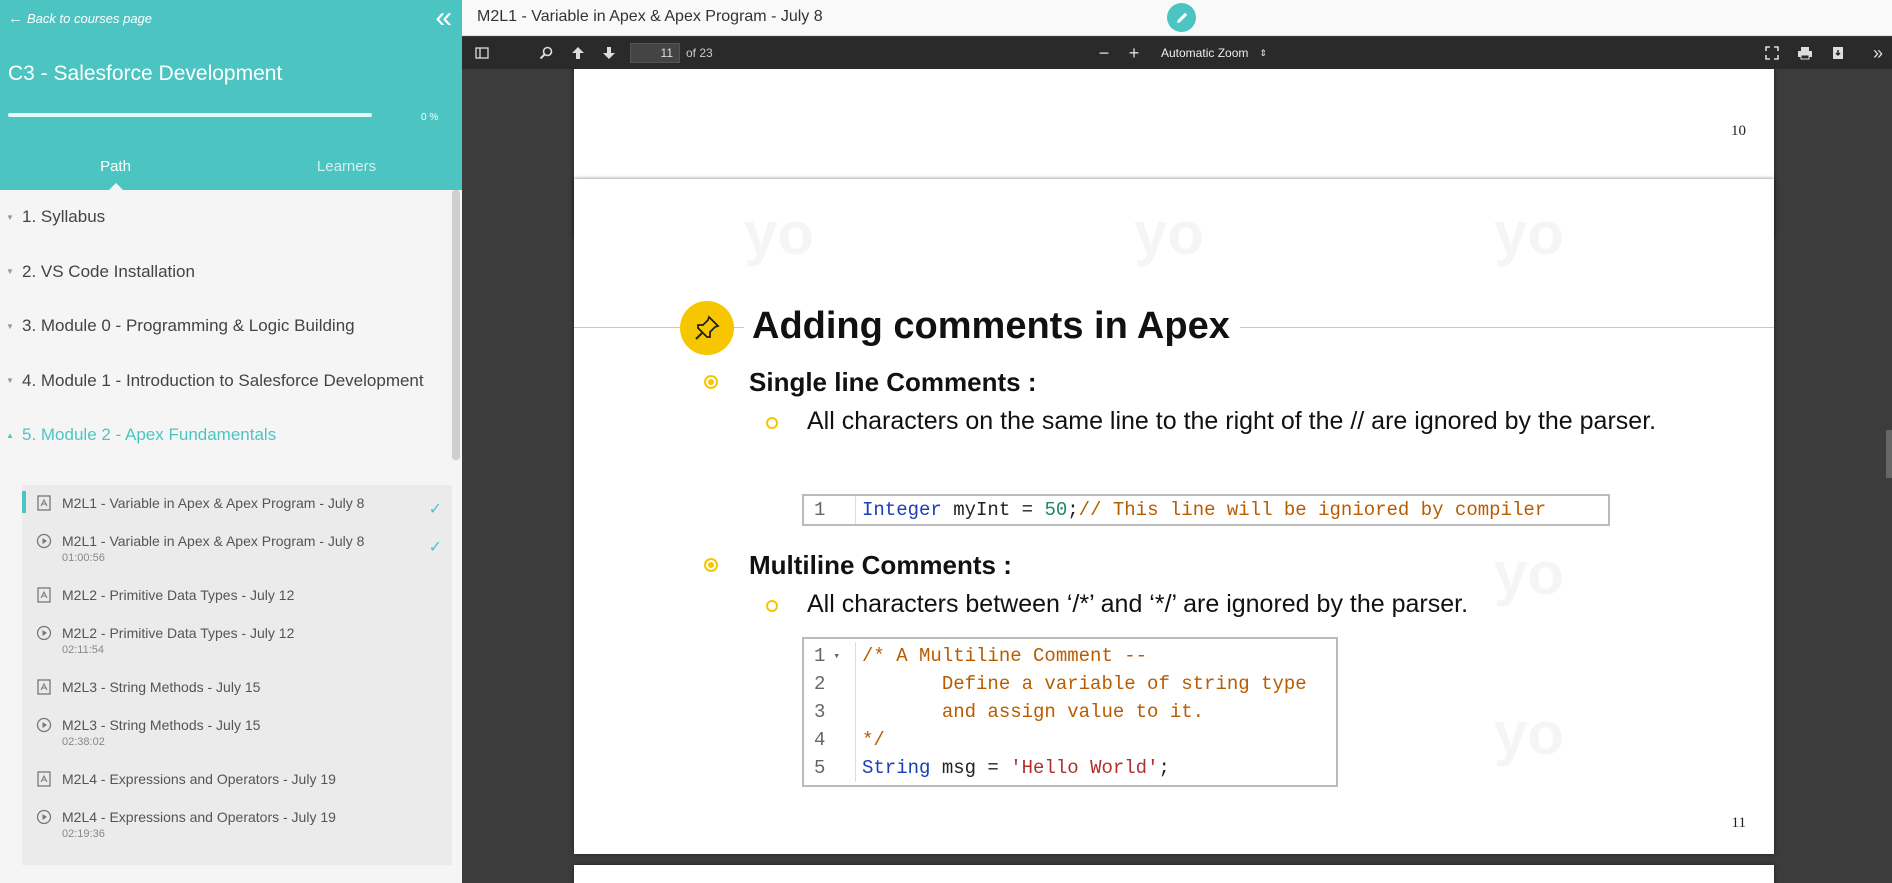 The width and height of the screenshot is (1892, 883). I want to click on tools-menu-button: », so click(1878, 53).